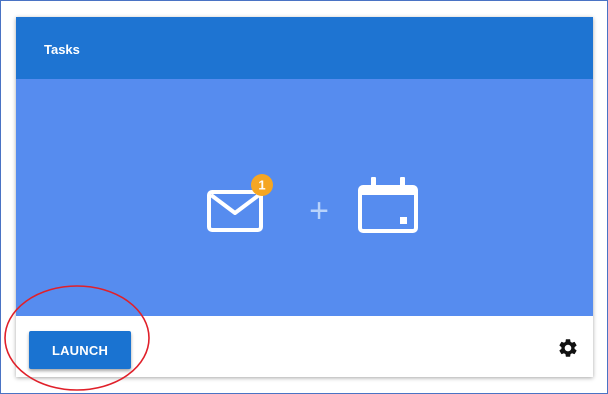 The image size is (608, 394). I want to click on calendar-icon, so click(388, 205).